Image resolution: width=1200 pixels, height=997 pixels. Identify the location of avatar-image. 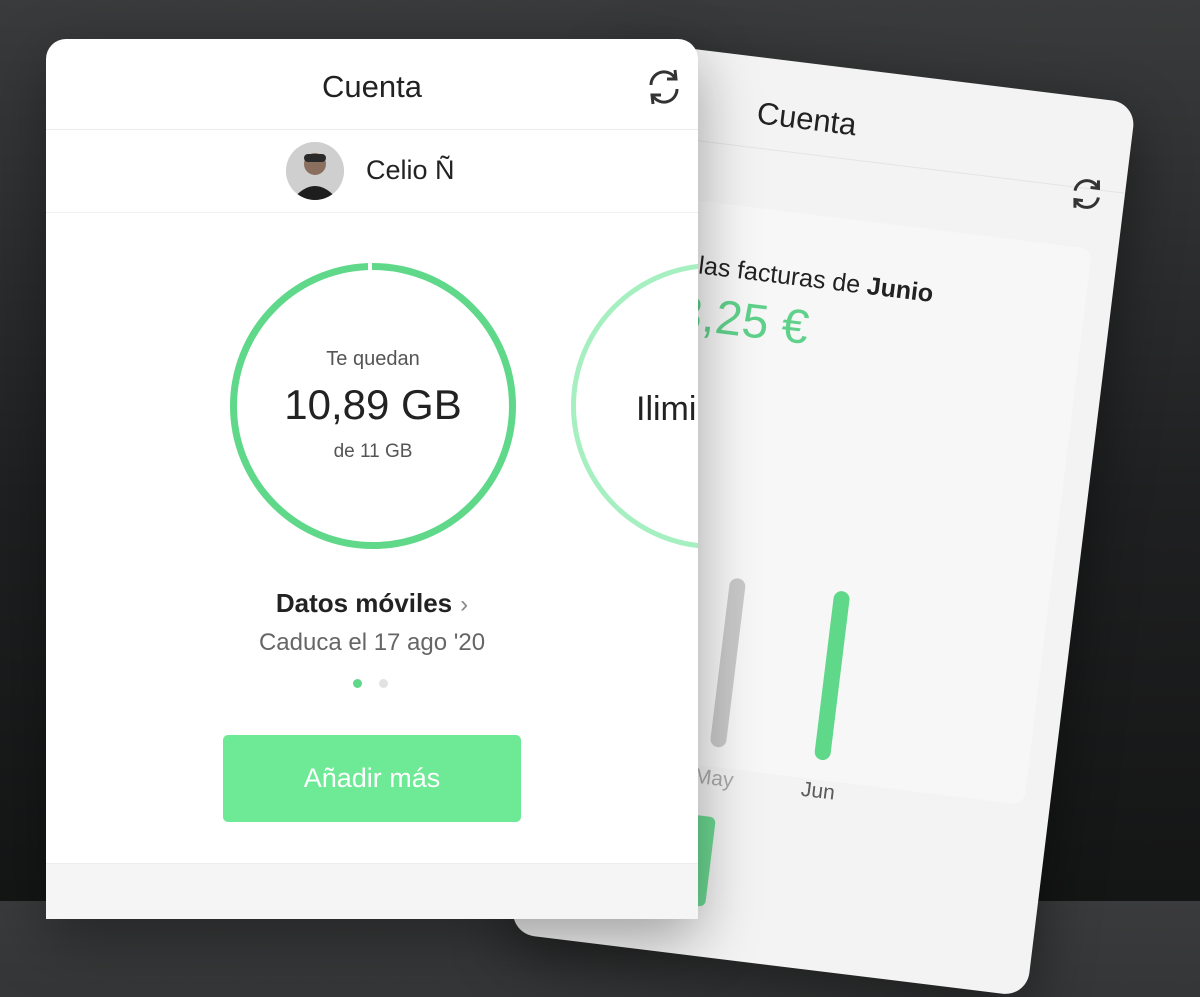
(315, 171).